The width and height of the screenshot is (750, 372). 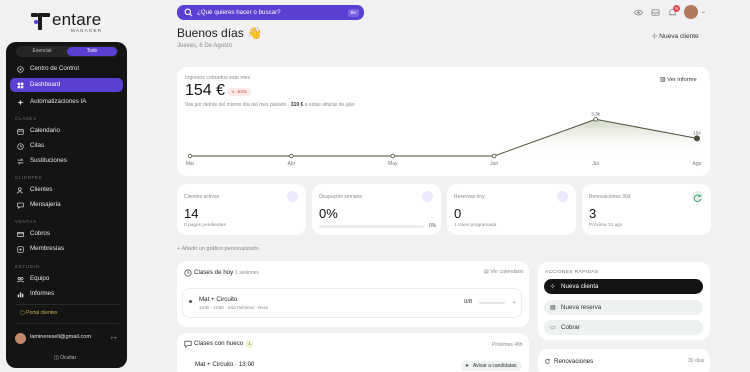 I want to click on sidebar-item-informes: Informes, so click(x=66, y=294).